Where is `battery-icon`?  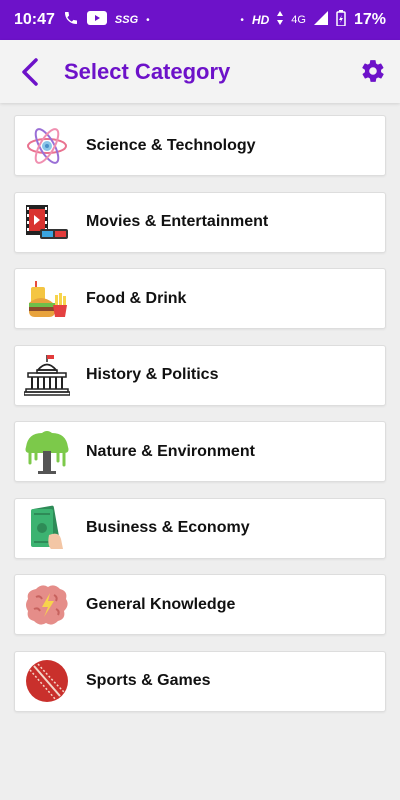 battery-icon is located at coordinates (341, 20).